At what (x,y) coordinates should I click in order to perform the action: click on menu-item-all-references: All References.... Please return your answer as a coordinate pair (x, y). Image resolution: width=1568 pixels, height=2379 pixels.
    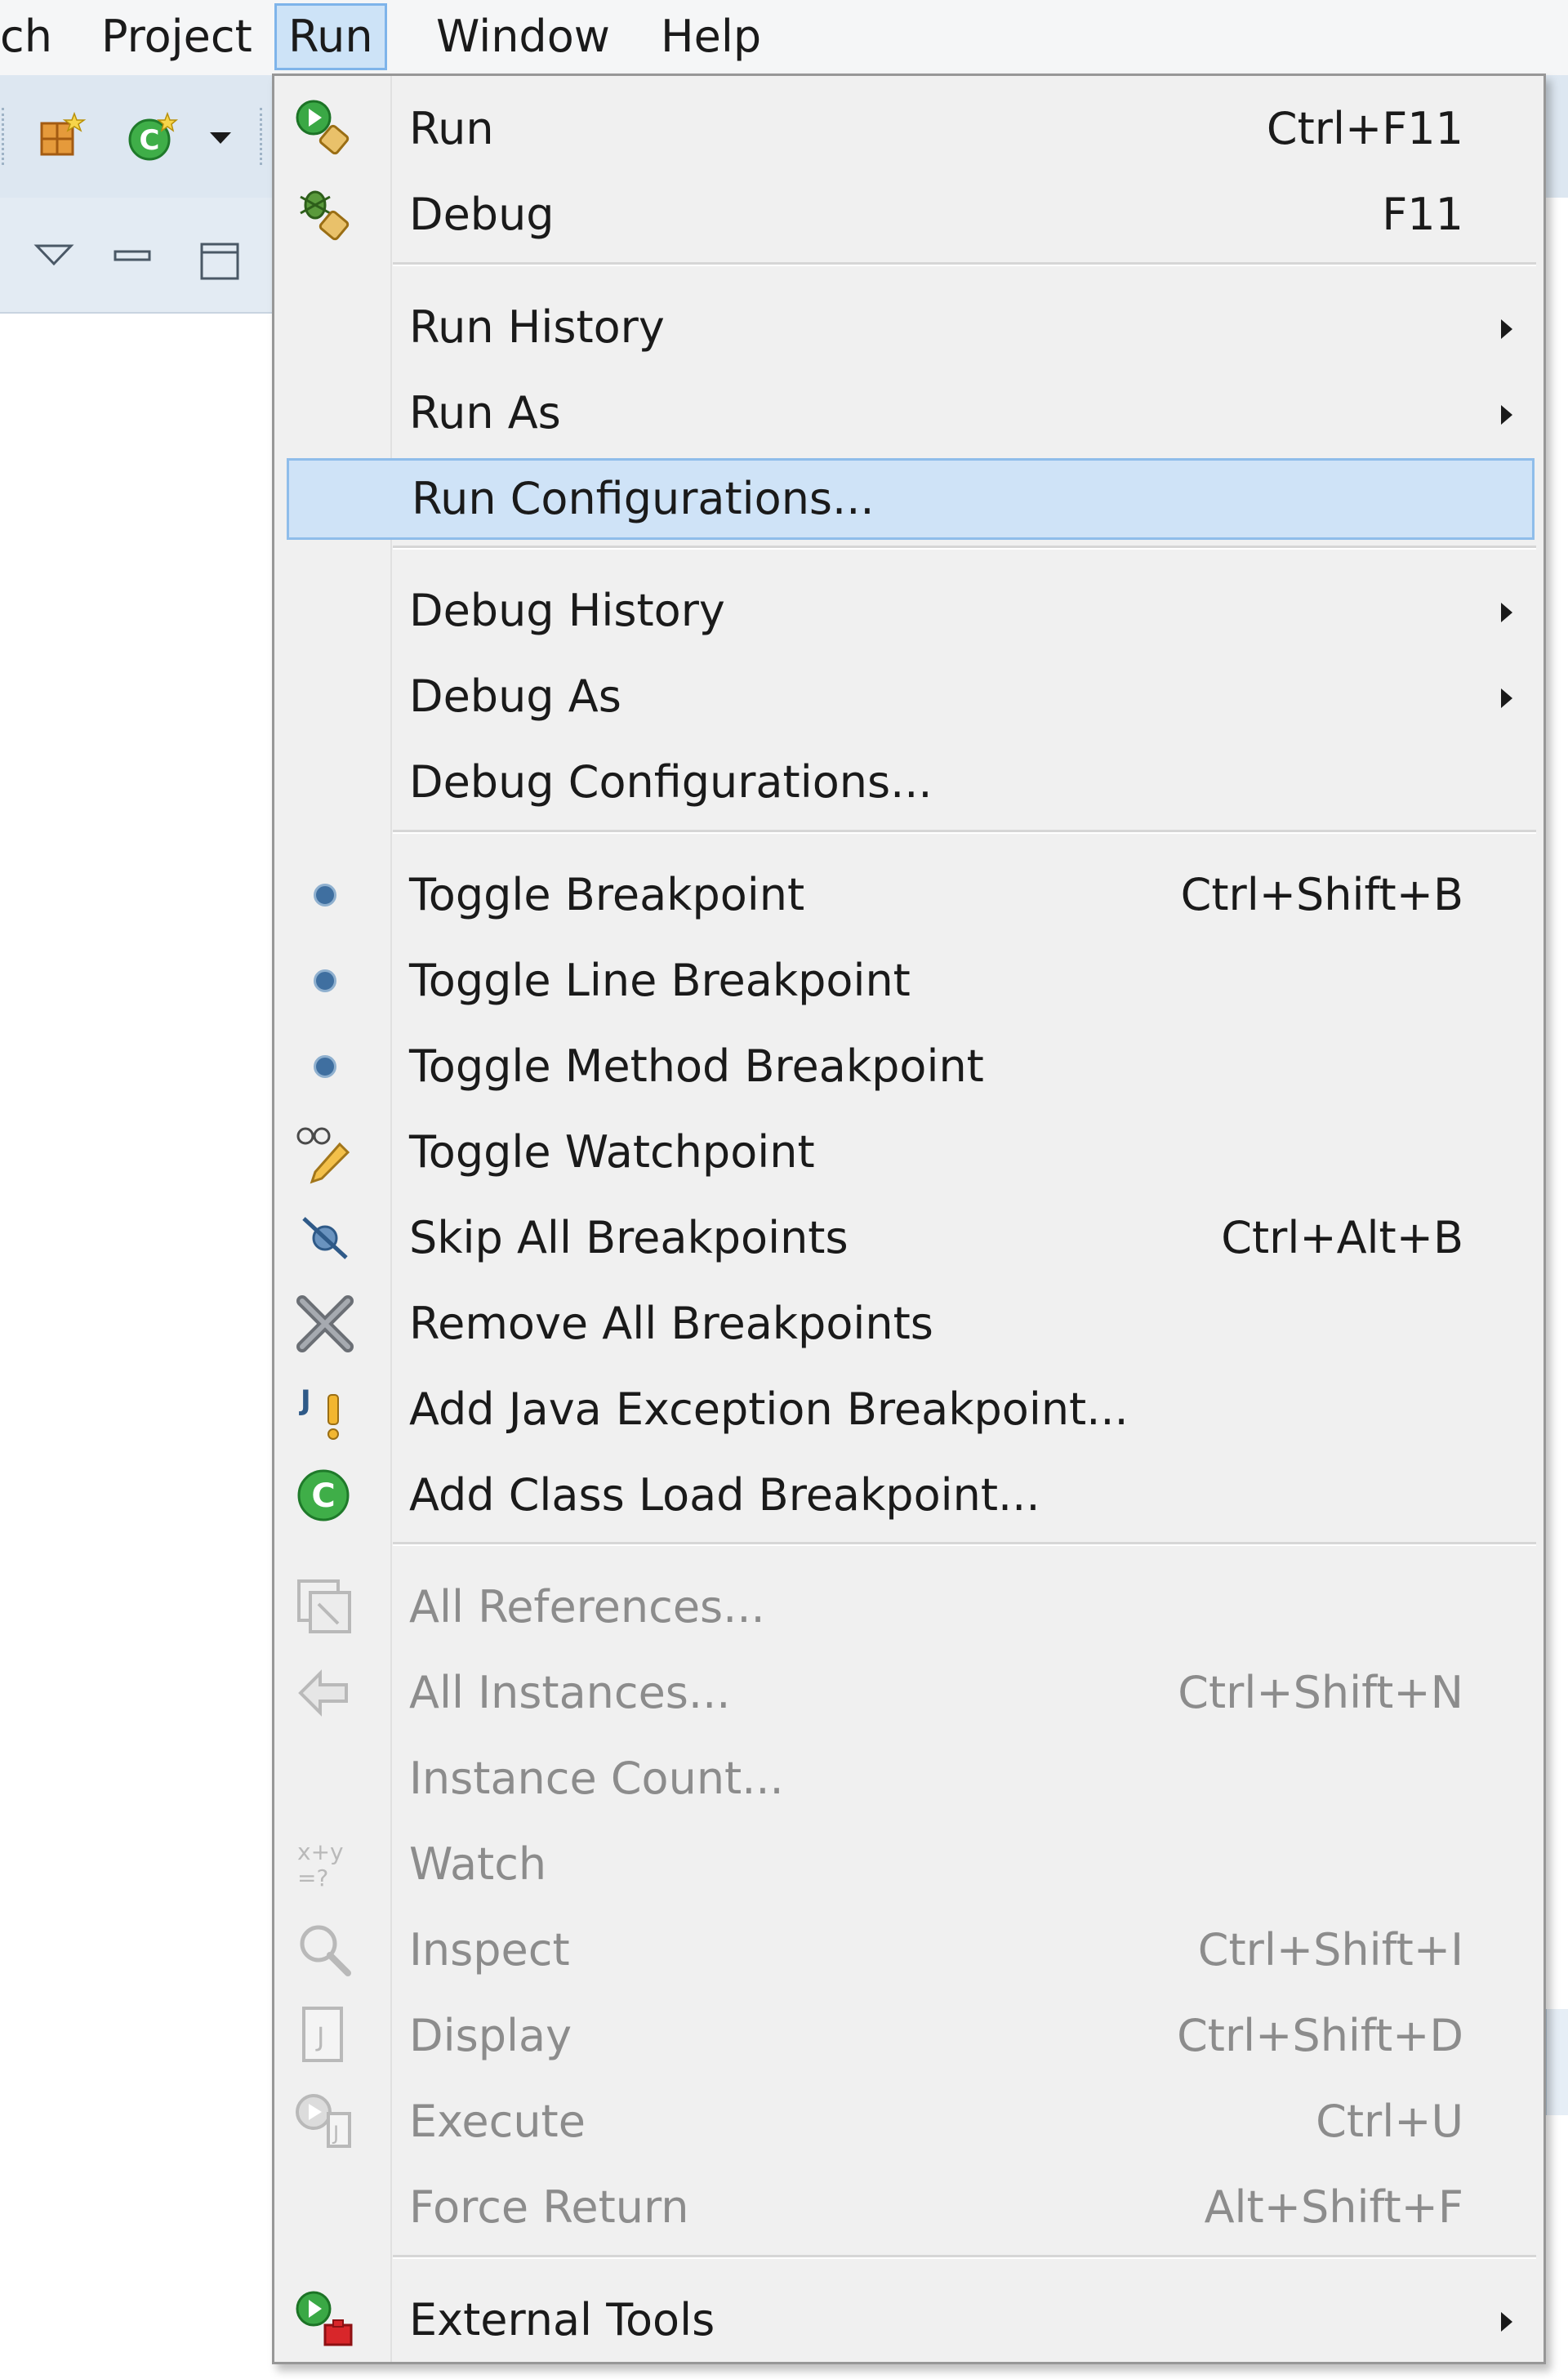
    Looking at the image, I should click on (909, 1607).